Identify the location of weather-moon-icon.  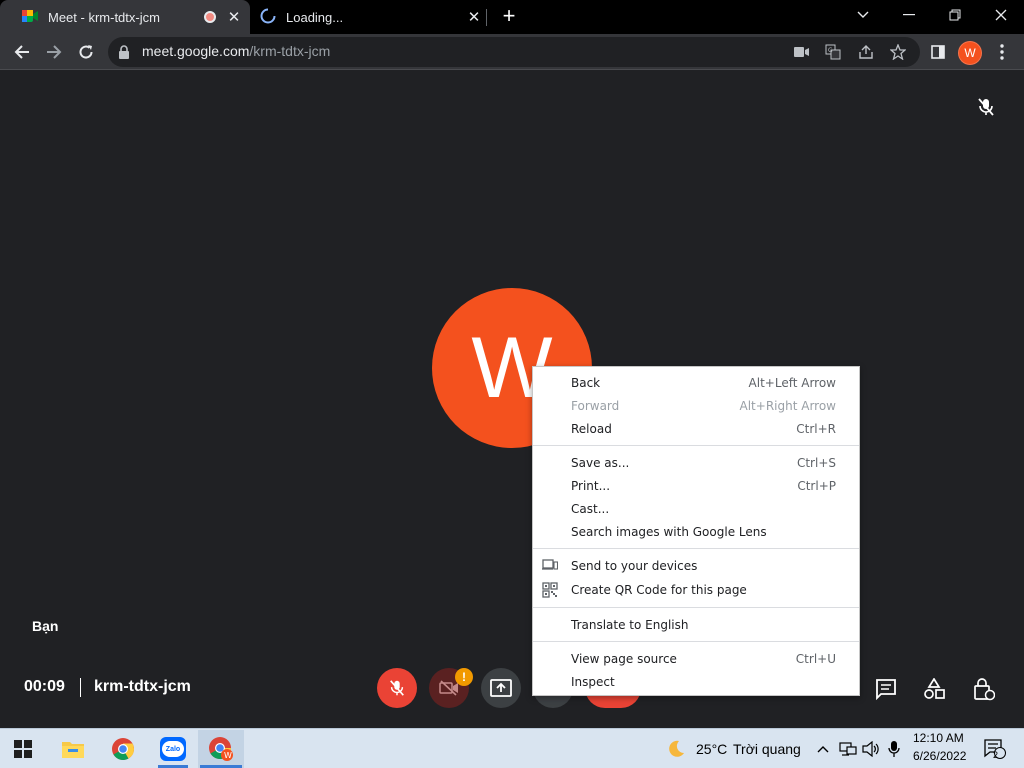
(676, 749).